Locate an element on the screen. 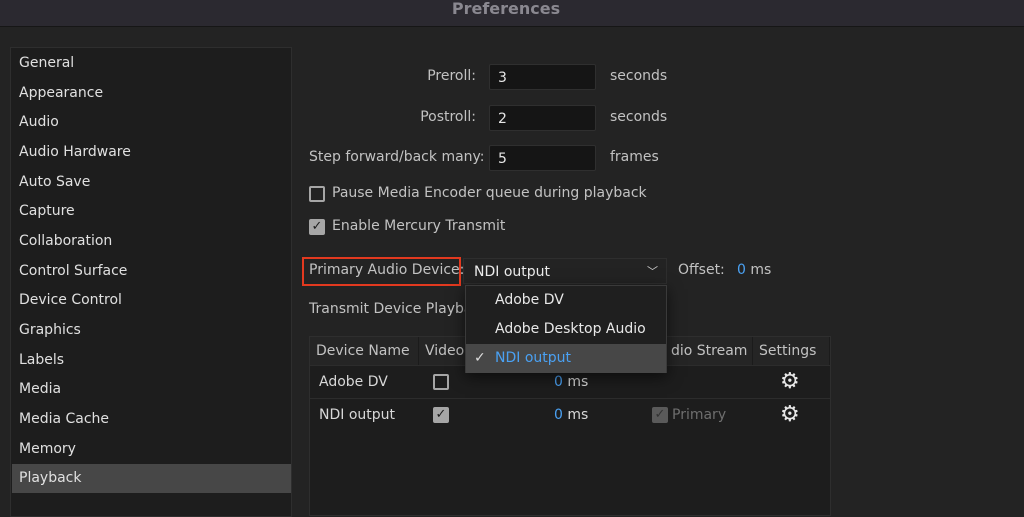  menu-item-adobe-desktop-audio: Adobe Desktop Audio is located at coordinates (566, 329).